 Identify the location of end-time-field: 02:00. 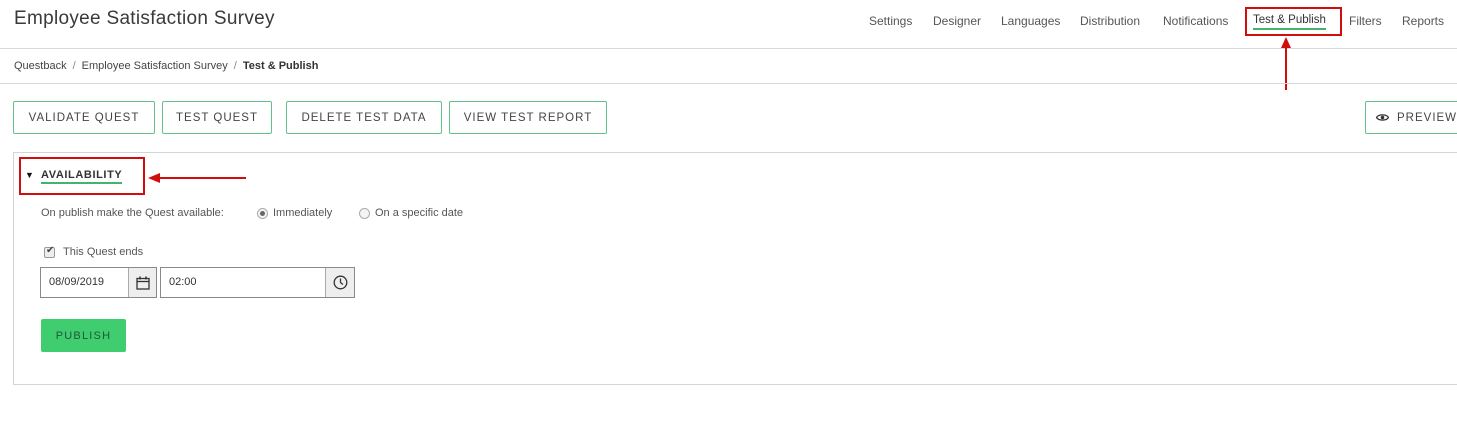
(257, 282).